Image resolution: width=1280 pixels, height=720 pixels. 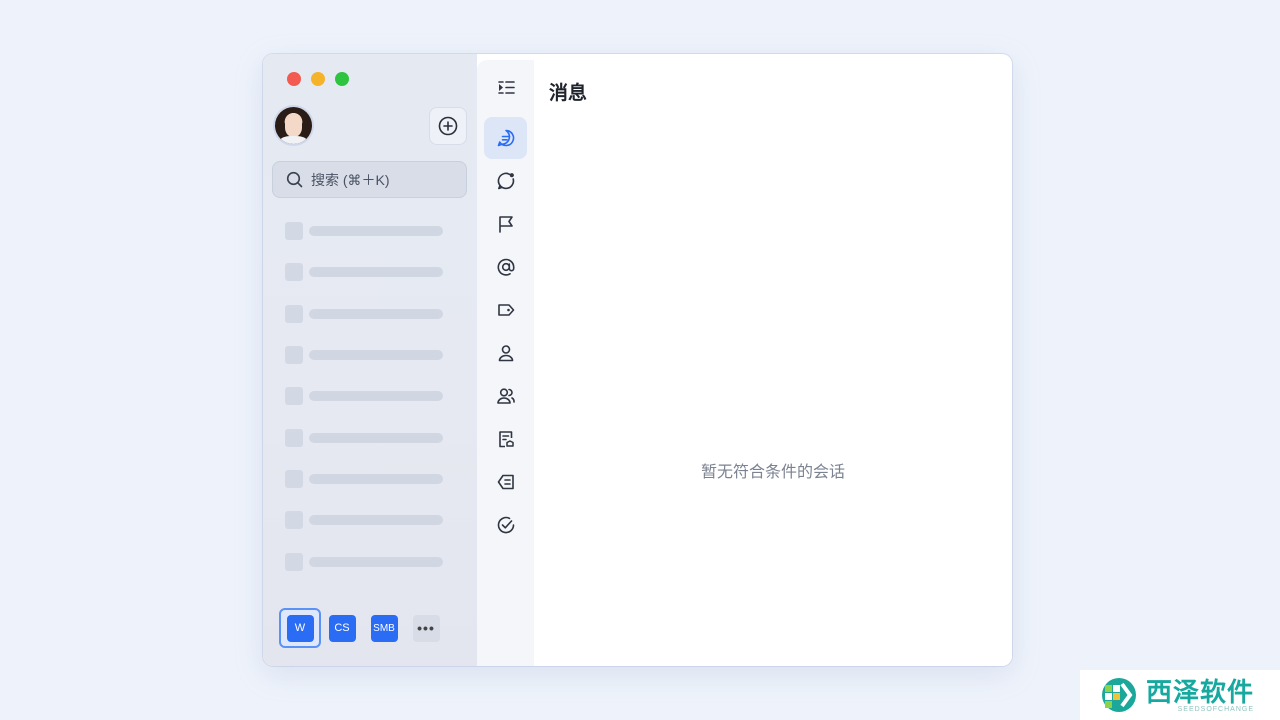 What do you see at coordinates (294, 179) in the screenshot?
I see `search-icon` at bounding box center [294, 179].